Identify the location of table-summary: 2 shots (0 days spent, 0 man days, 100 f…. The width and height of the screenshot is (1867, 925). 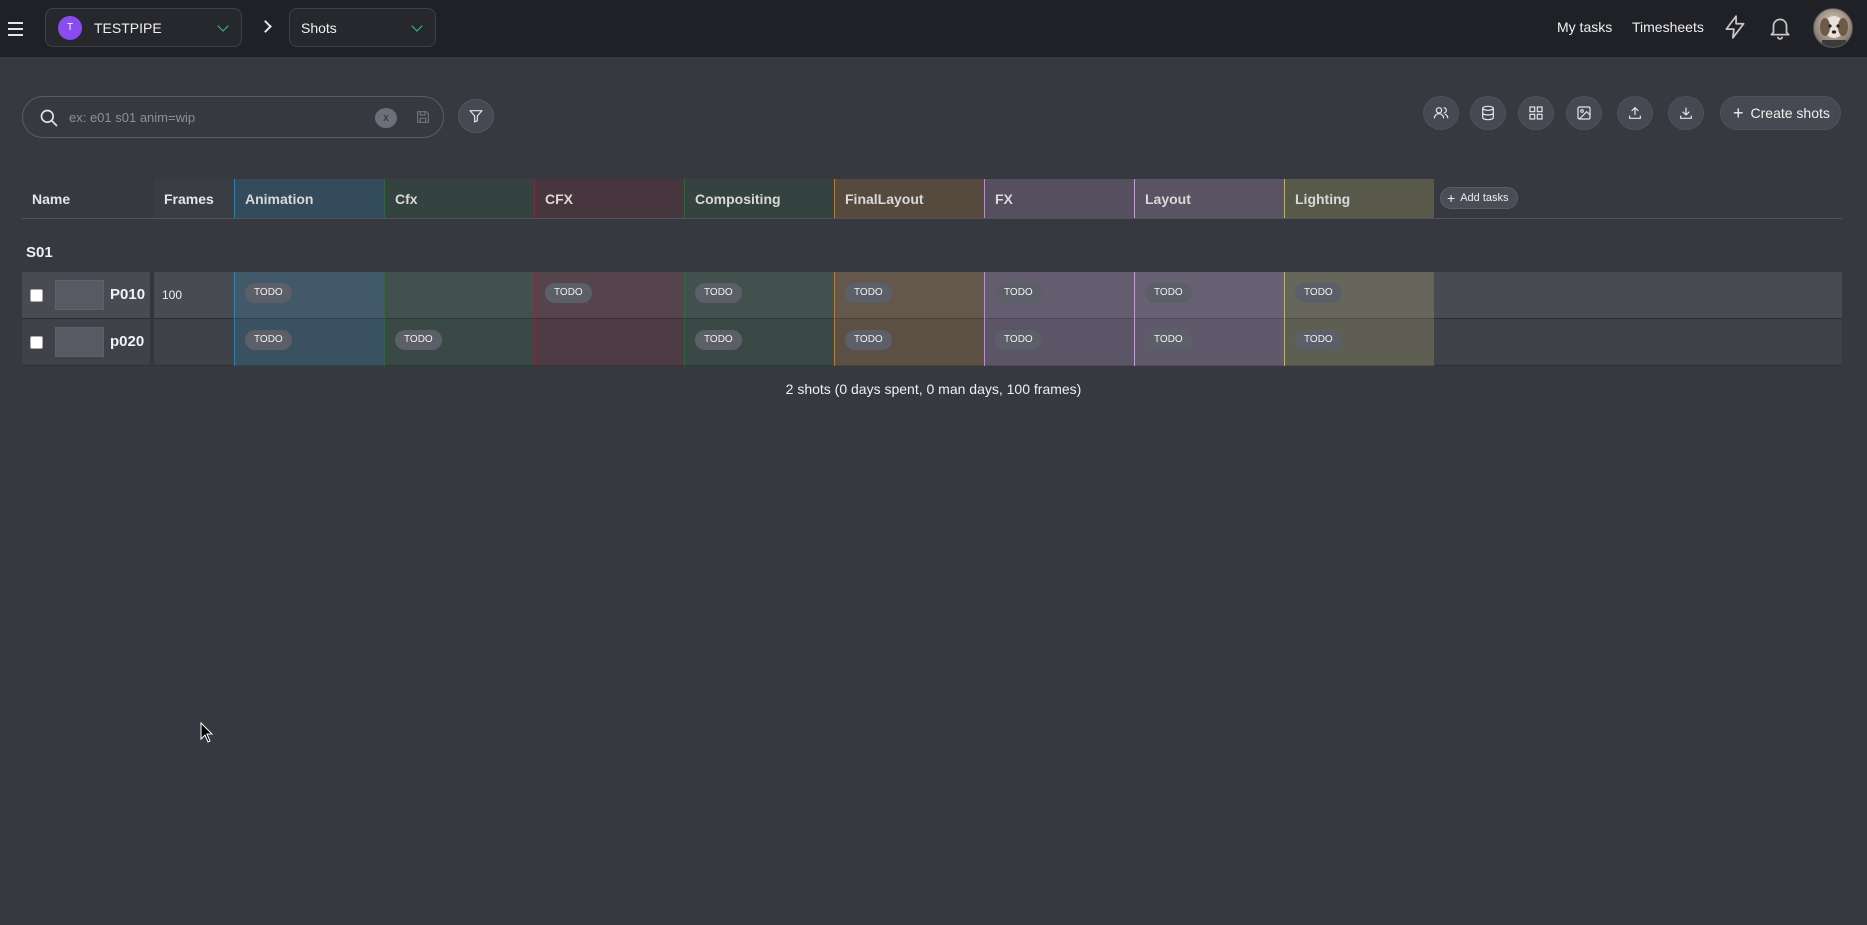
(933, 389).